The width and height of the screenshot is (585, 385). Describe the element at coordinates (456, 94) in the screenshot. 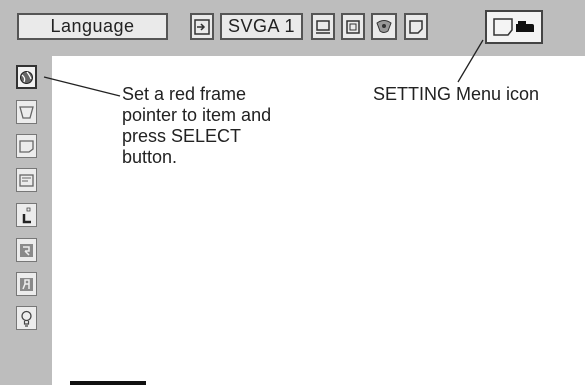

I see `setting-menu-icon-note: SETTING Menu icon` at that location.